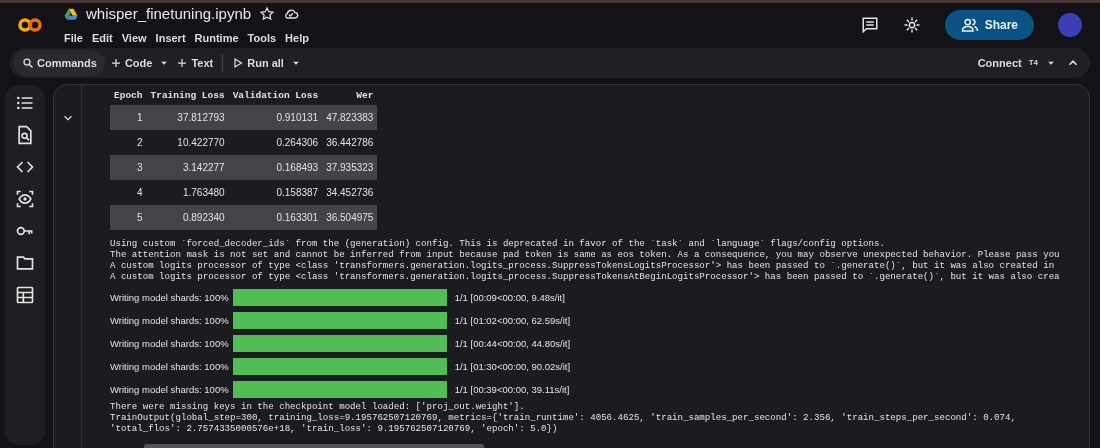 The image size is (1100, 448). Describe the element at coordinates (512, 320) in the screenshot. I see `progress-stats: 1/1 [01:02<00:00, 62.59s/it]` at that location.